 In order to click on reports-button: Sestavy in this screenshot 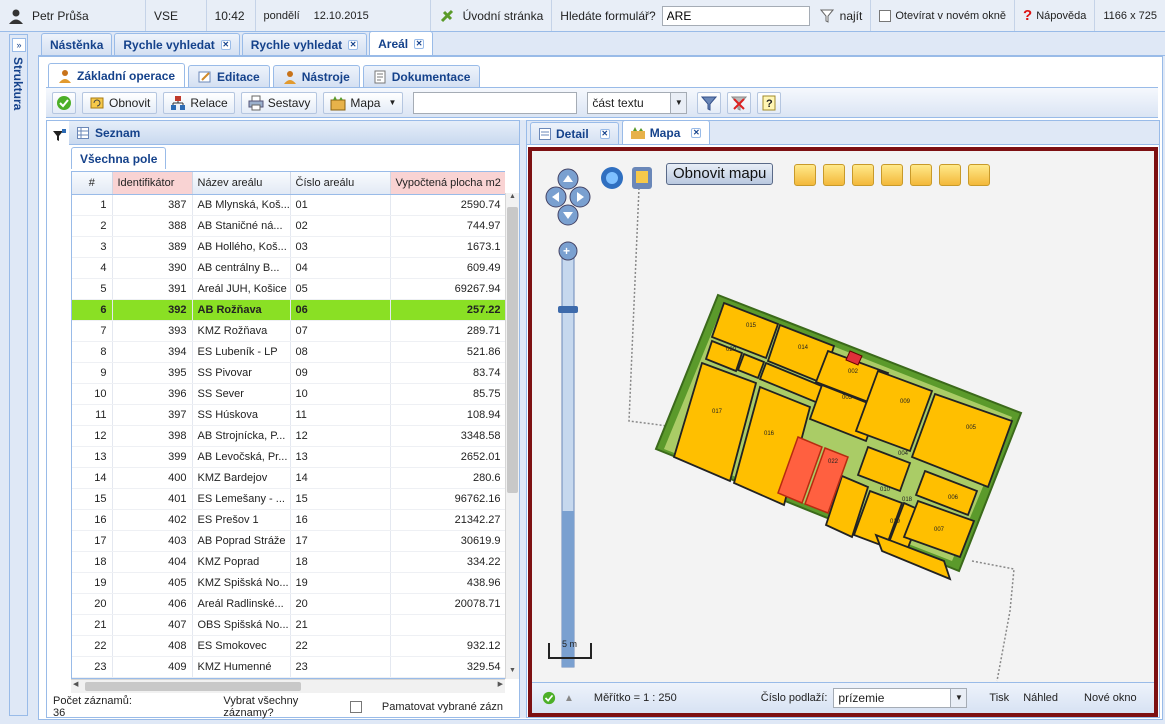, I will do `click(279, 102)`.